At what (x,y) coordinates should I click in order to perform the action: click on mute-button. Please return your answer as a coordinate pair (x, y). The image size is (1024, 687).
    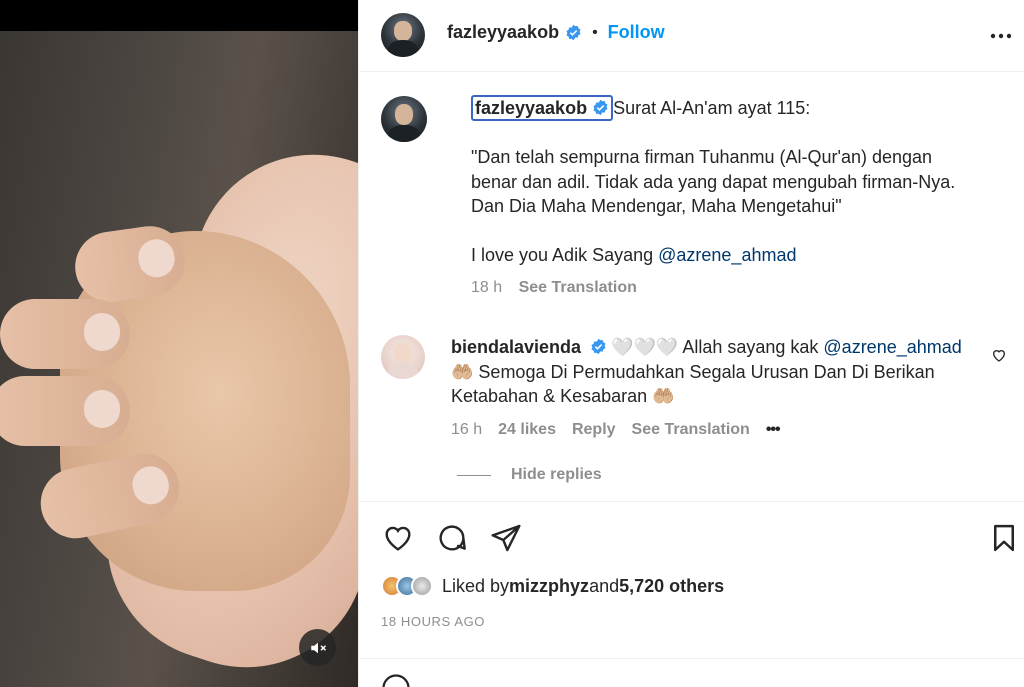
    Looking at the image, I should click on (317, 647).